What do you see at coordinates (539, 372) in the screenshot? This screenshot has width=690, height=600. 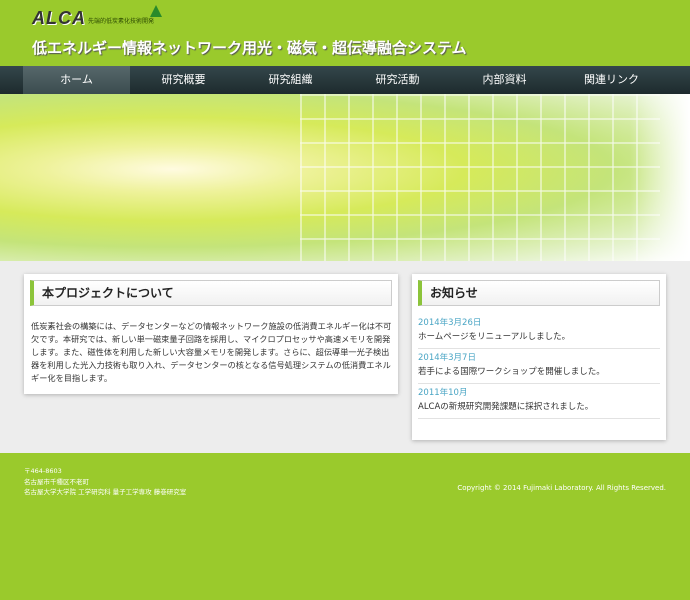 I see `news-text: 若手による国際ワークショップを開催しました。` at bounding box center [539, 372].